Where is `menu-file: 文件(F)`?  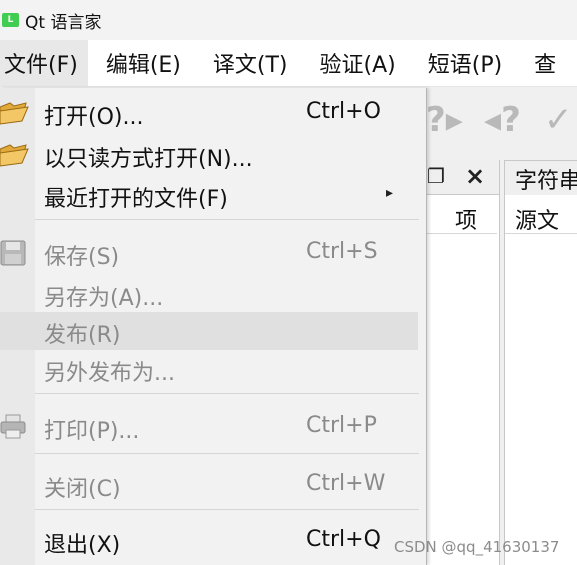 menu-file: 文件(F) is located at coordinates (44, 63).